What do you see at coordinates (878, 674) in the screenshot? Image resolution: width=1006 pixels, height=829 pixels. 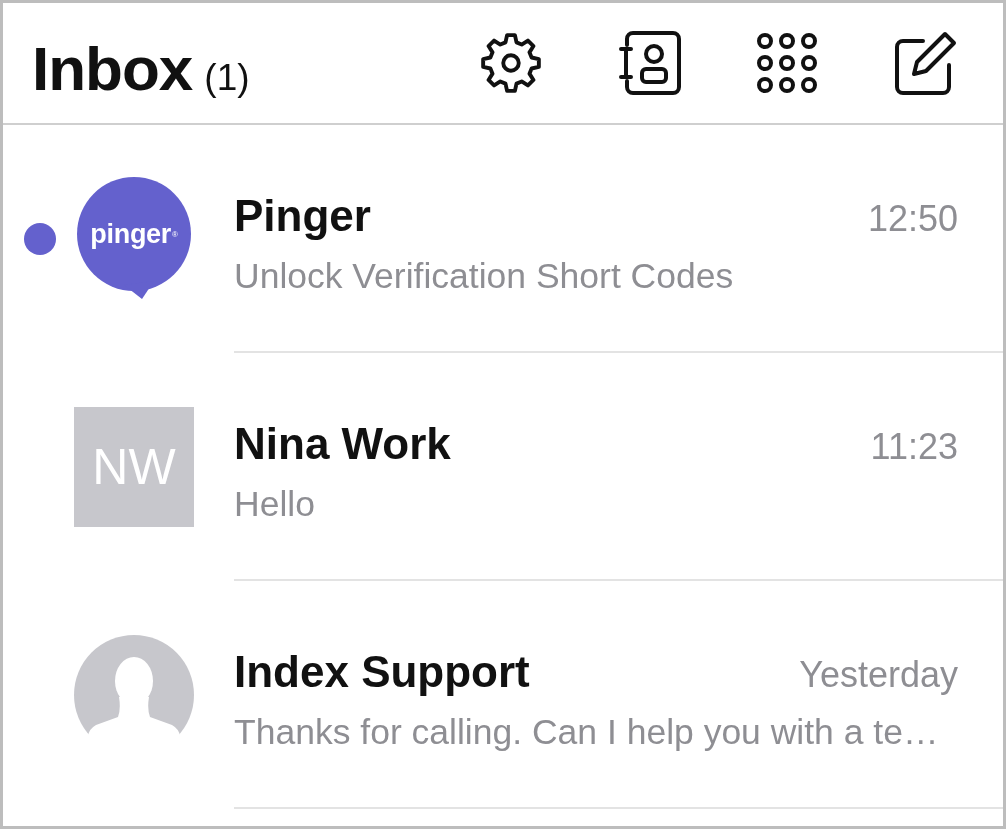 I see `message-time: Yesterday` at bounding box center [878, 674].